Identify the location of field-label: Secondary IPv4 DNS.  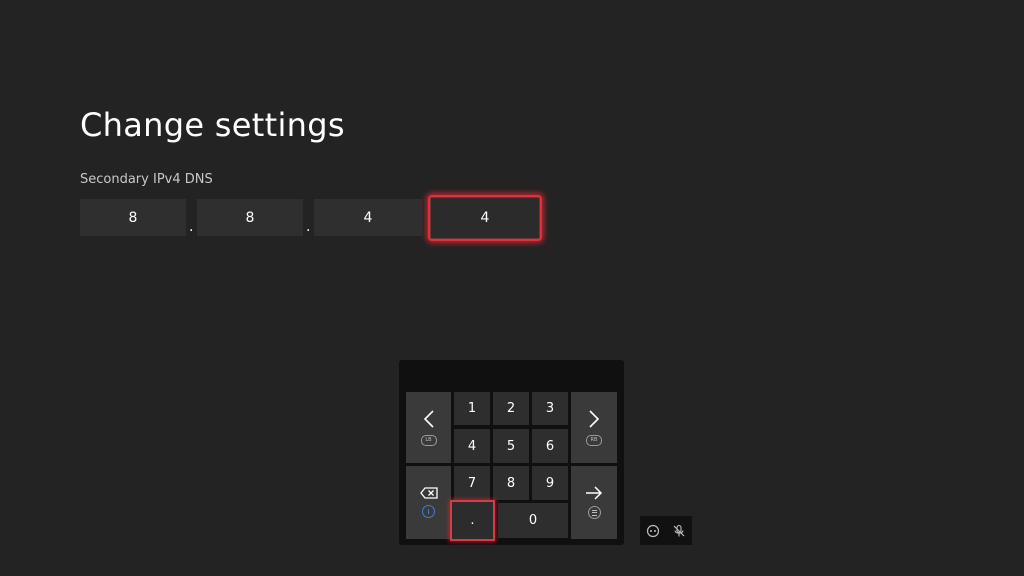
(146, 179).